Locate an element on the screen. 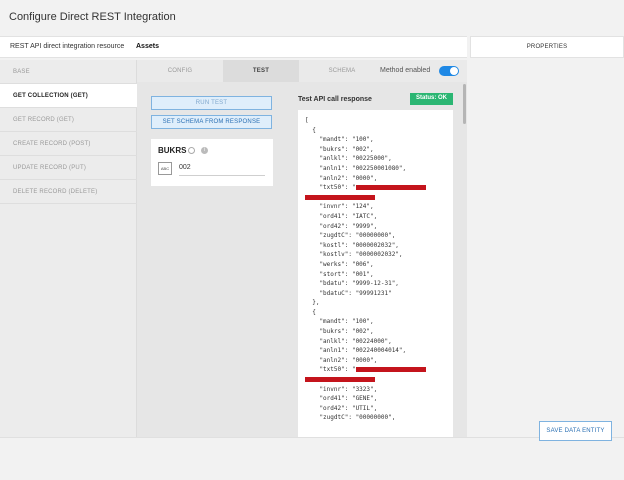 The height and width of the screenshot is (480, 624). tab-properties-label: PROPERTIES is located at coordinates (547, 47).